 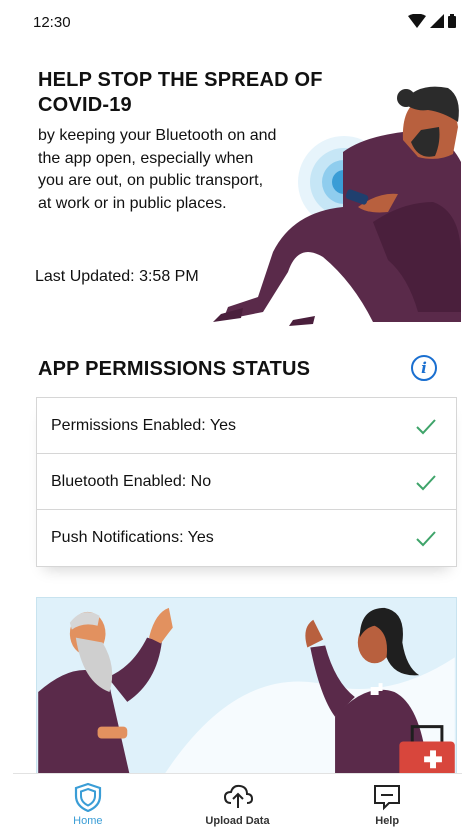 What do you see at coordinates (131, 481) in the screenshot?
I see `permission-label: Bluetooth Enabled: No` at bounding box center [131, 481].